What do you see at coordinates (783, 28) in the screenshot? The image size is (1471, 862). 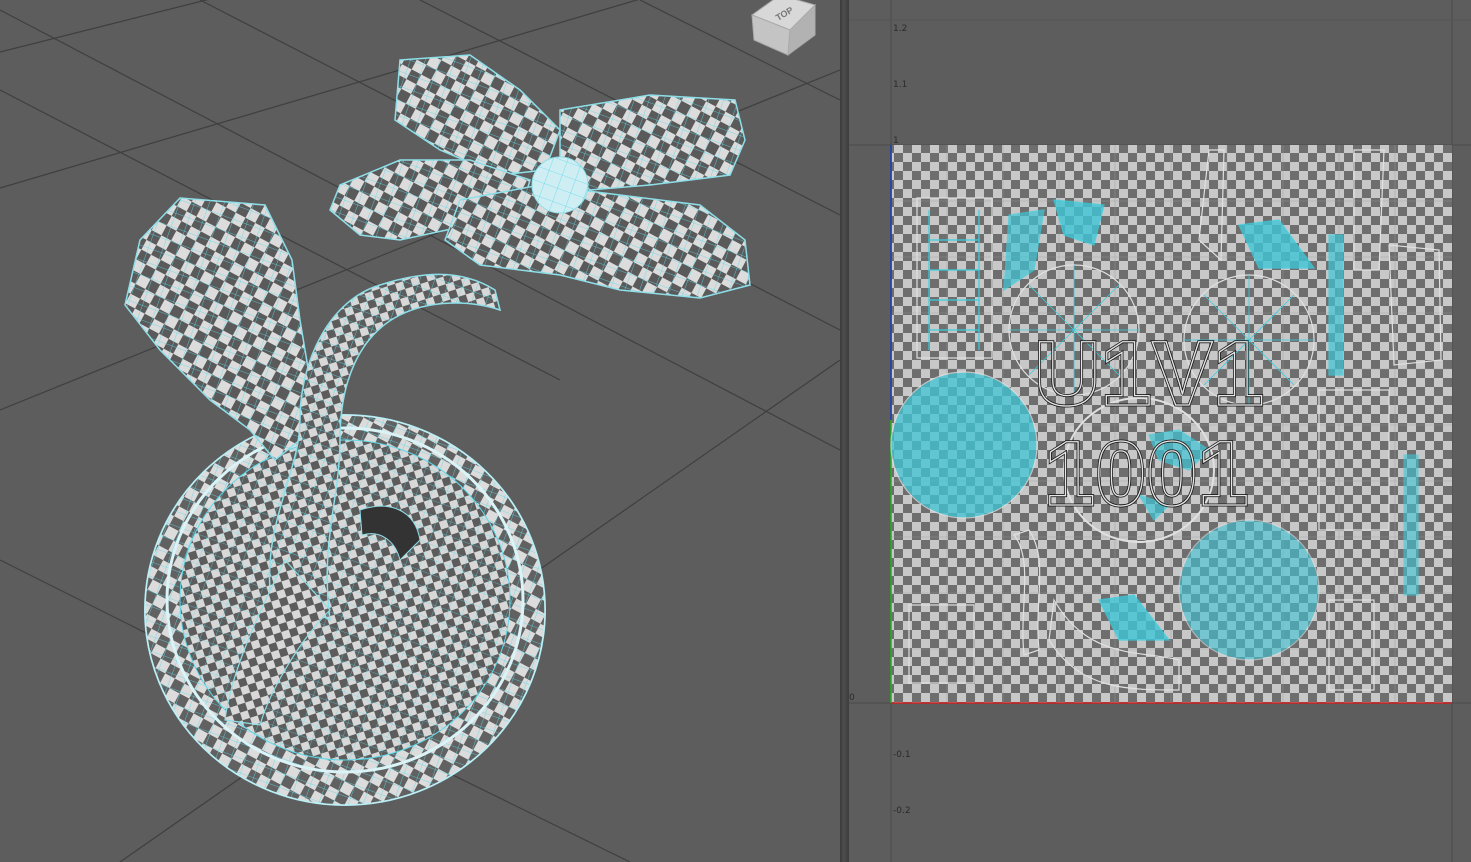 I see `view-cube: TOP` at bounding box center [783, 28].